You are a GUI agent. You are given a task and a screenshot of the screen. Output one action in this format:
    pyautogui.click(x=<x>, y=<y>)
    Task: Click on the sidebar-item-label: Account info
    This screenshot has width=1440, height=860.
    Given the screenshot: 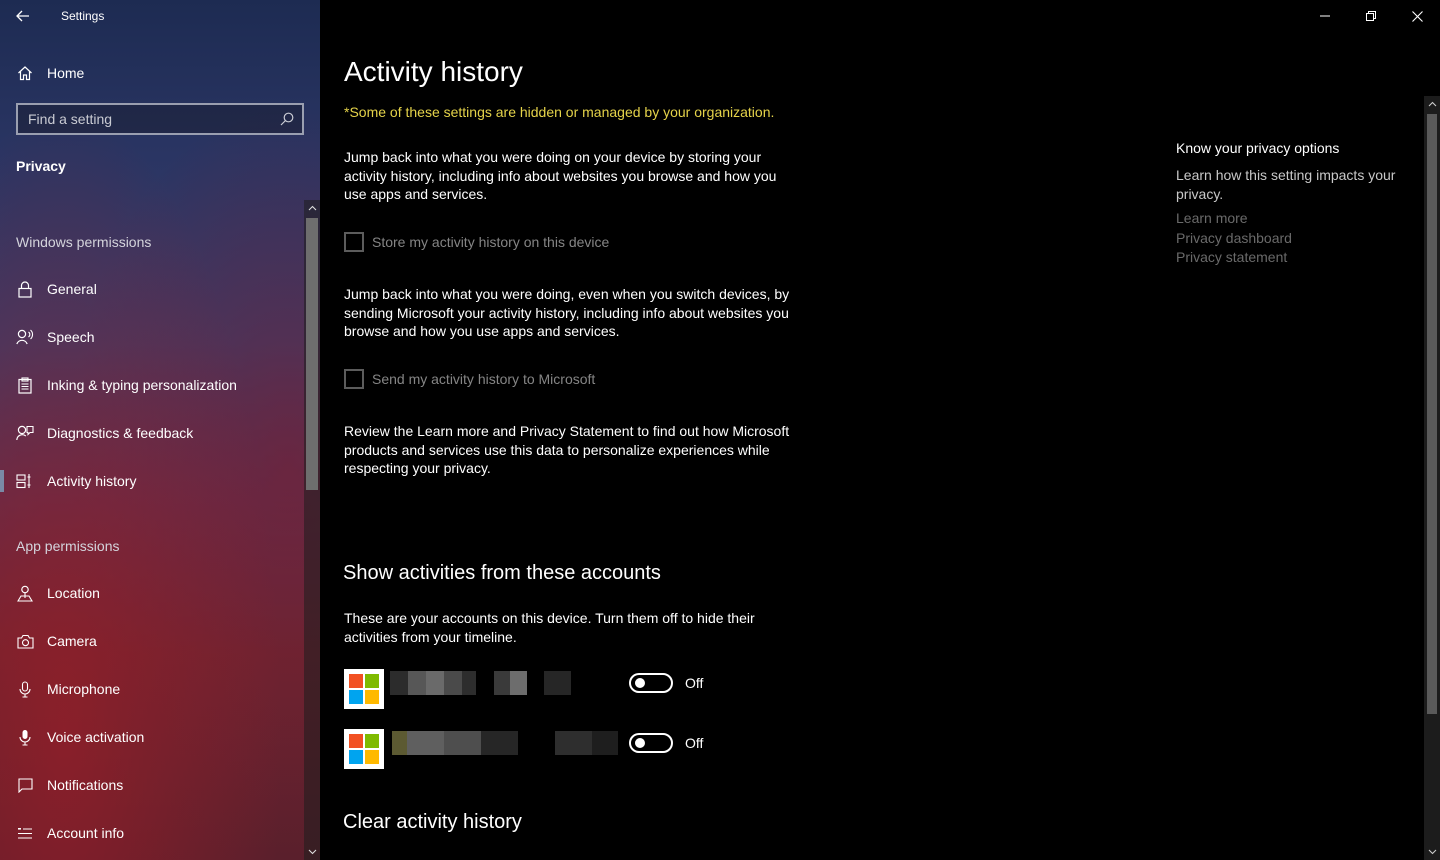 What is the action you would take?
    pyautogui.click(x=86, y=833)
    